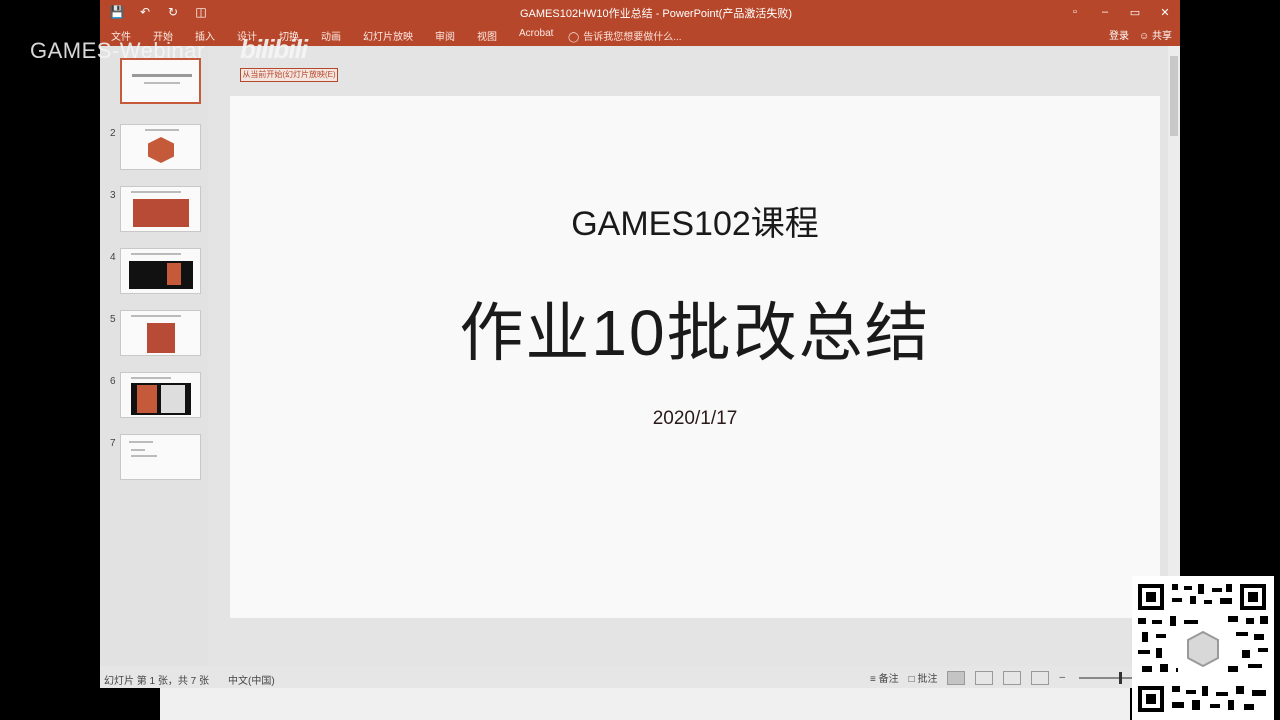  I want to click on share-label: 共享, so click(1162, 36).